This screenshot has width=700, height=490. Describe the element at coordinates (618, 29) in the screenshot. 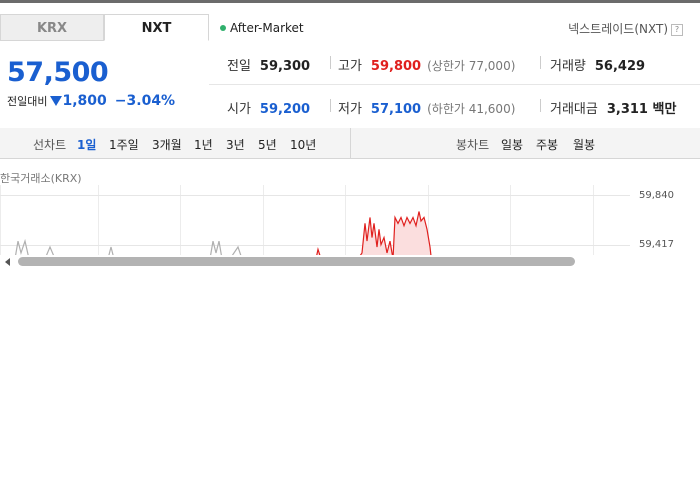

I see `exchange-label: 넥스트레이드(NXT)` at that location.